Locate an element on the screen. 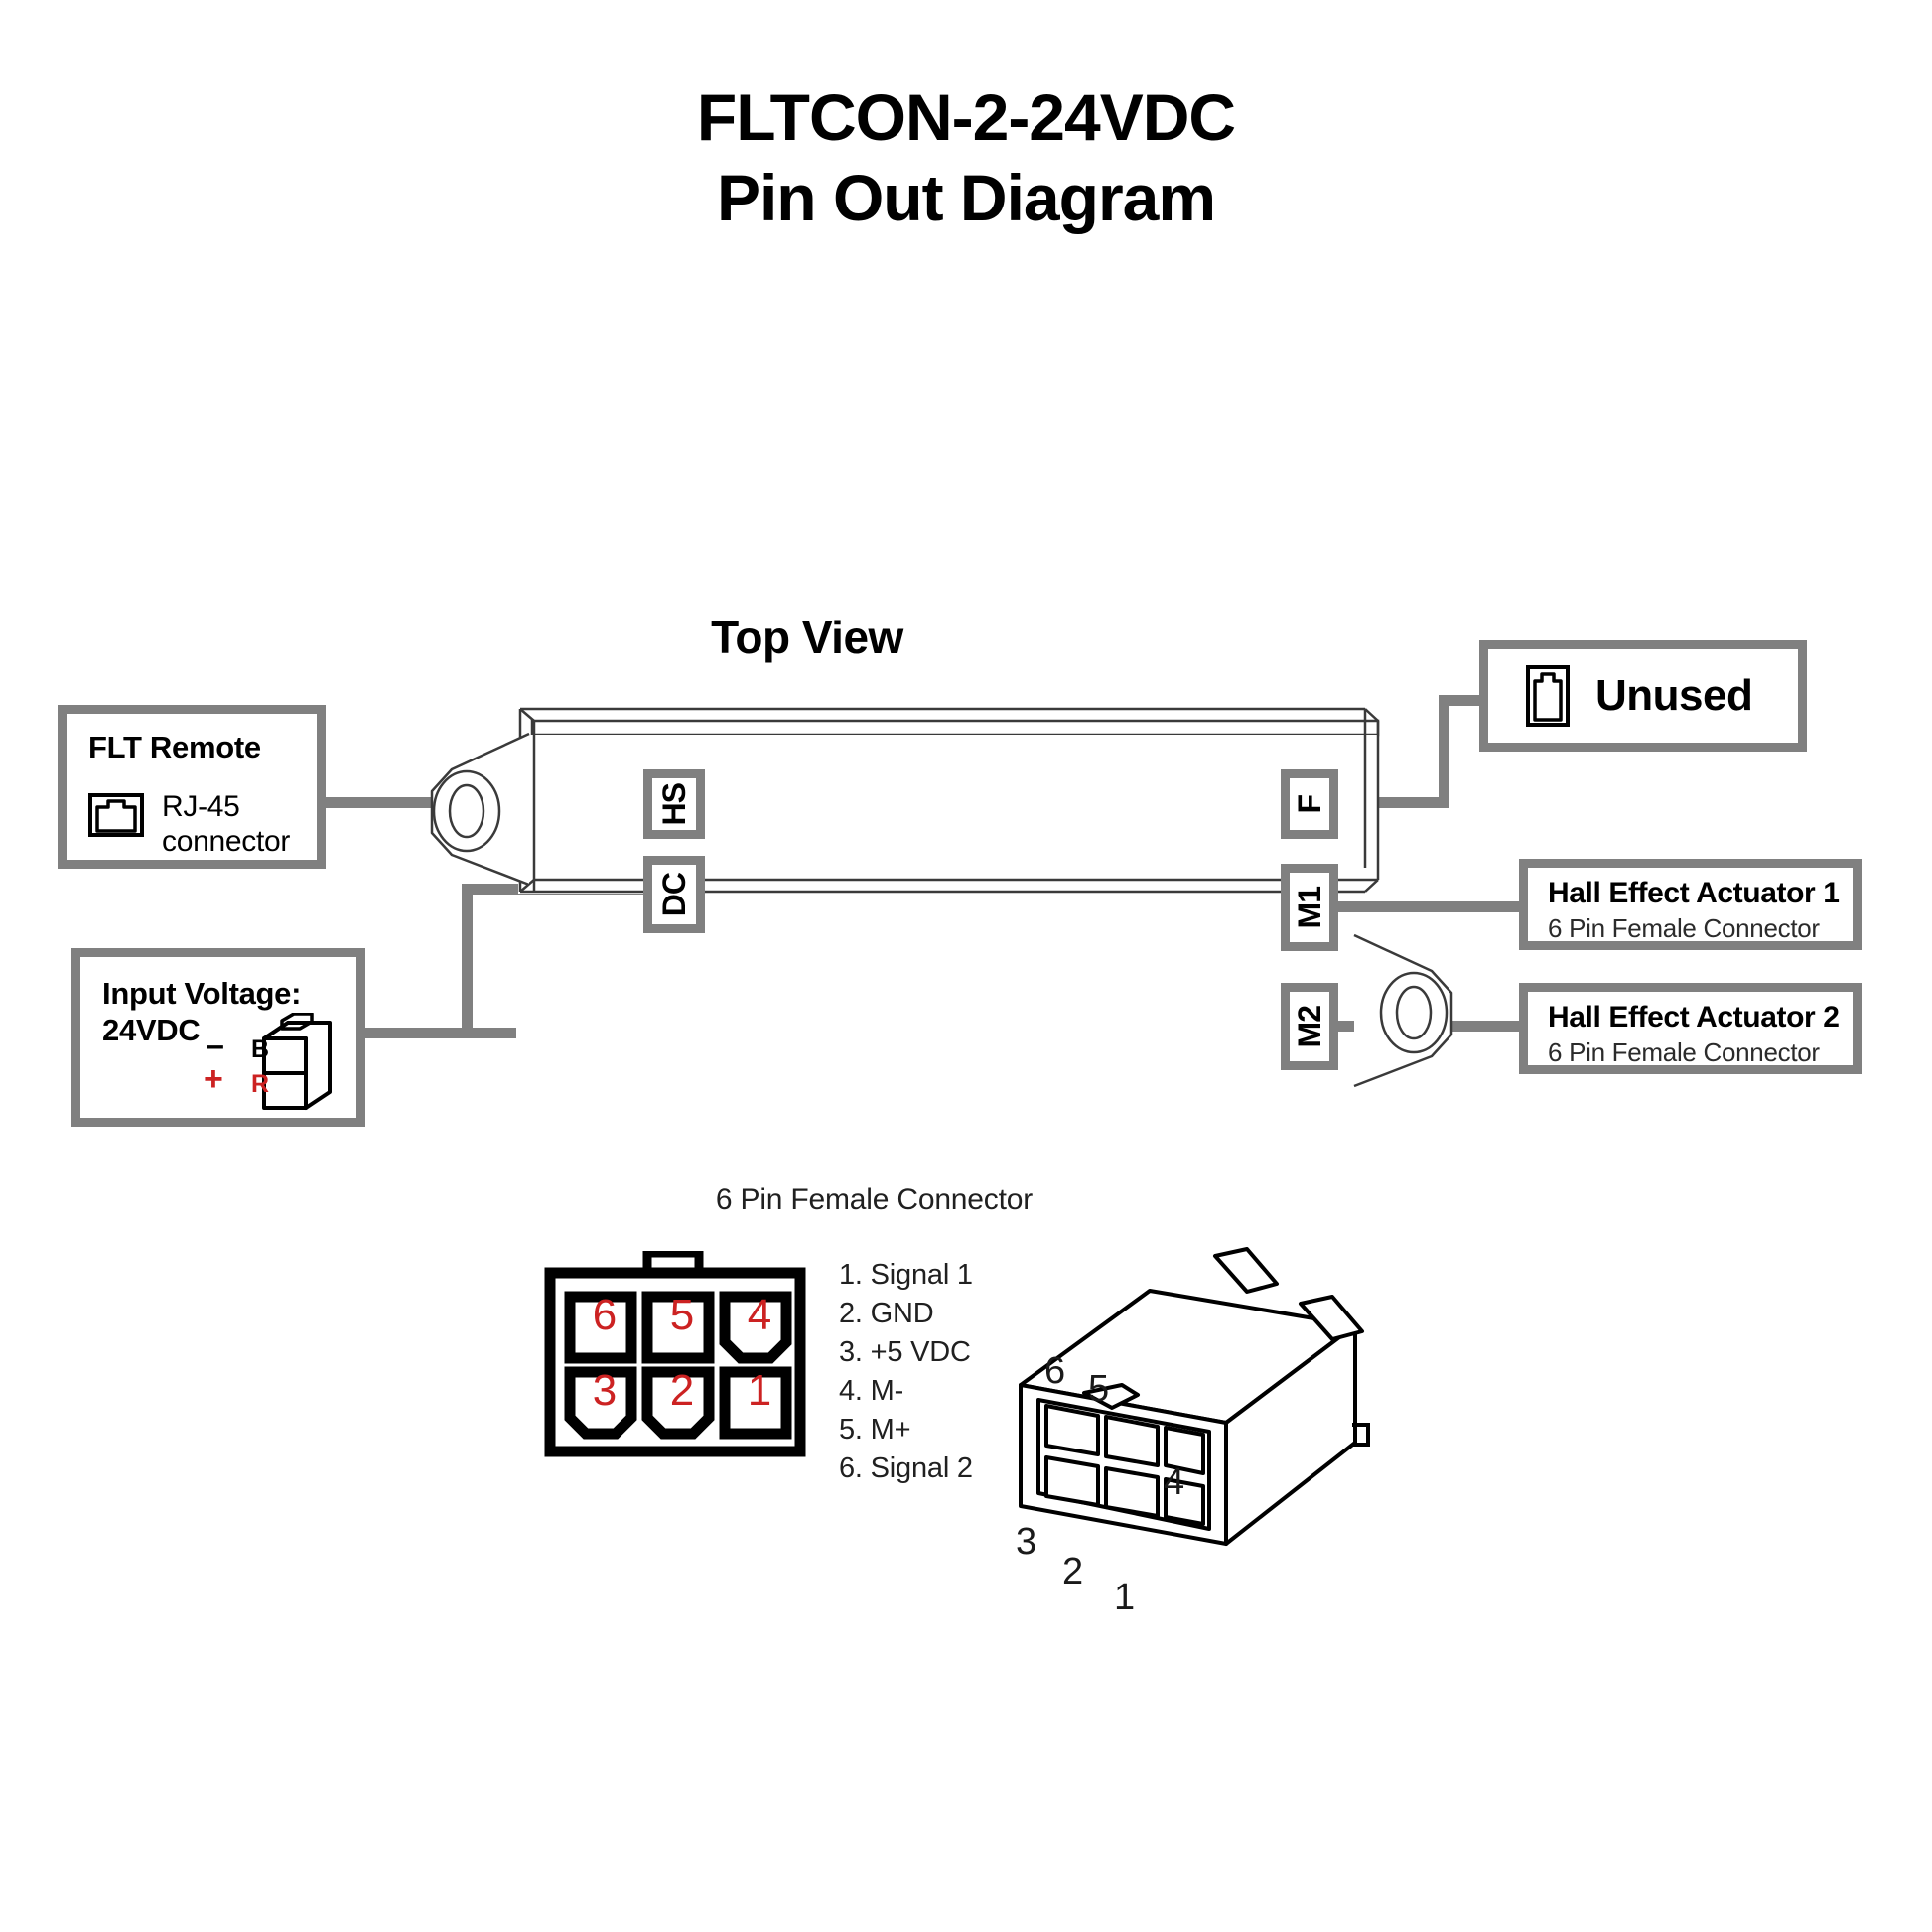 This screenshot has height=1932, width=1932. pin-label-m2: M2 is located at coordinates (1310, 1026).